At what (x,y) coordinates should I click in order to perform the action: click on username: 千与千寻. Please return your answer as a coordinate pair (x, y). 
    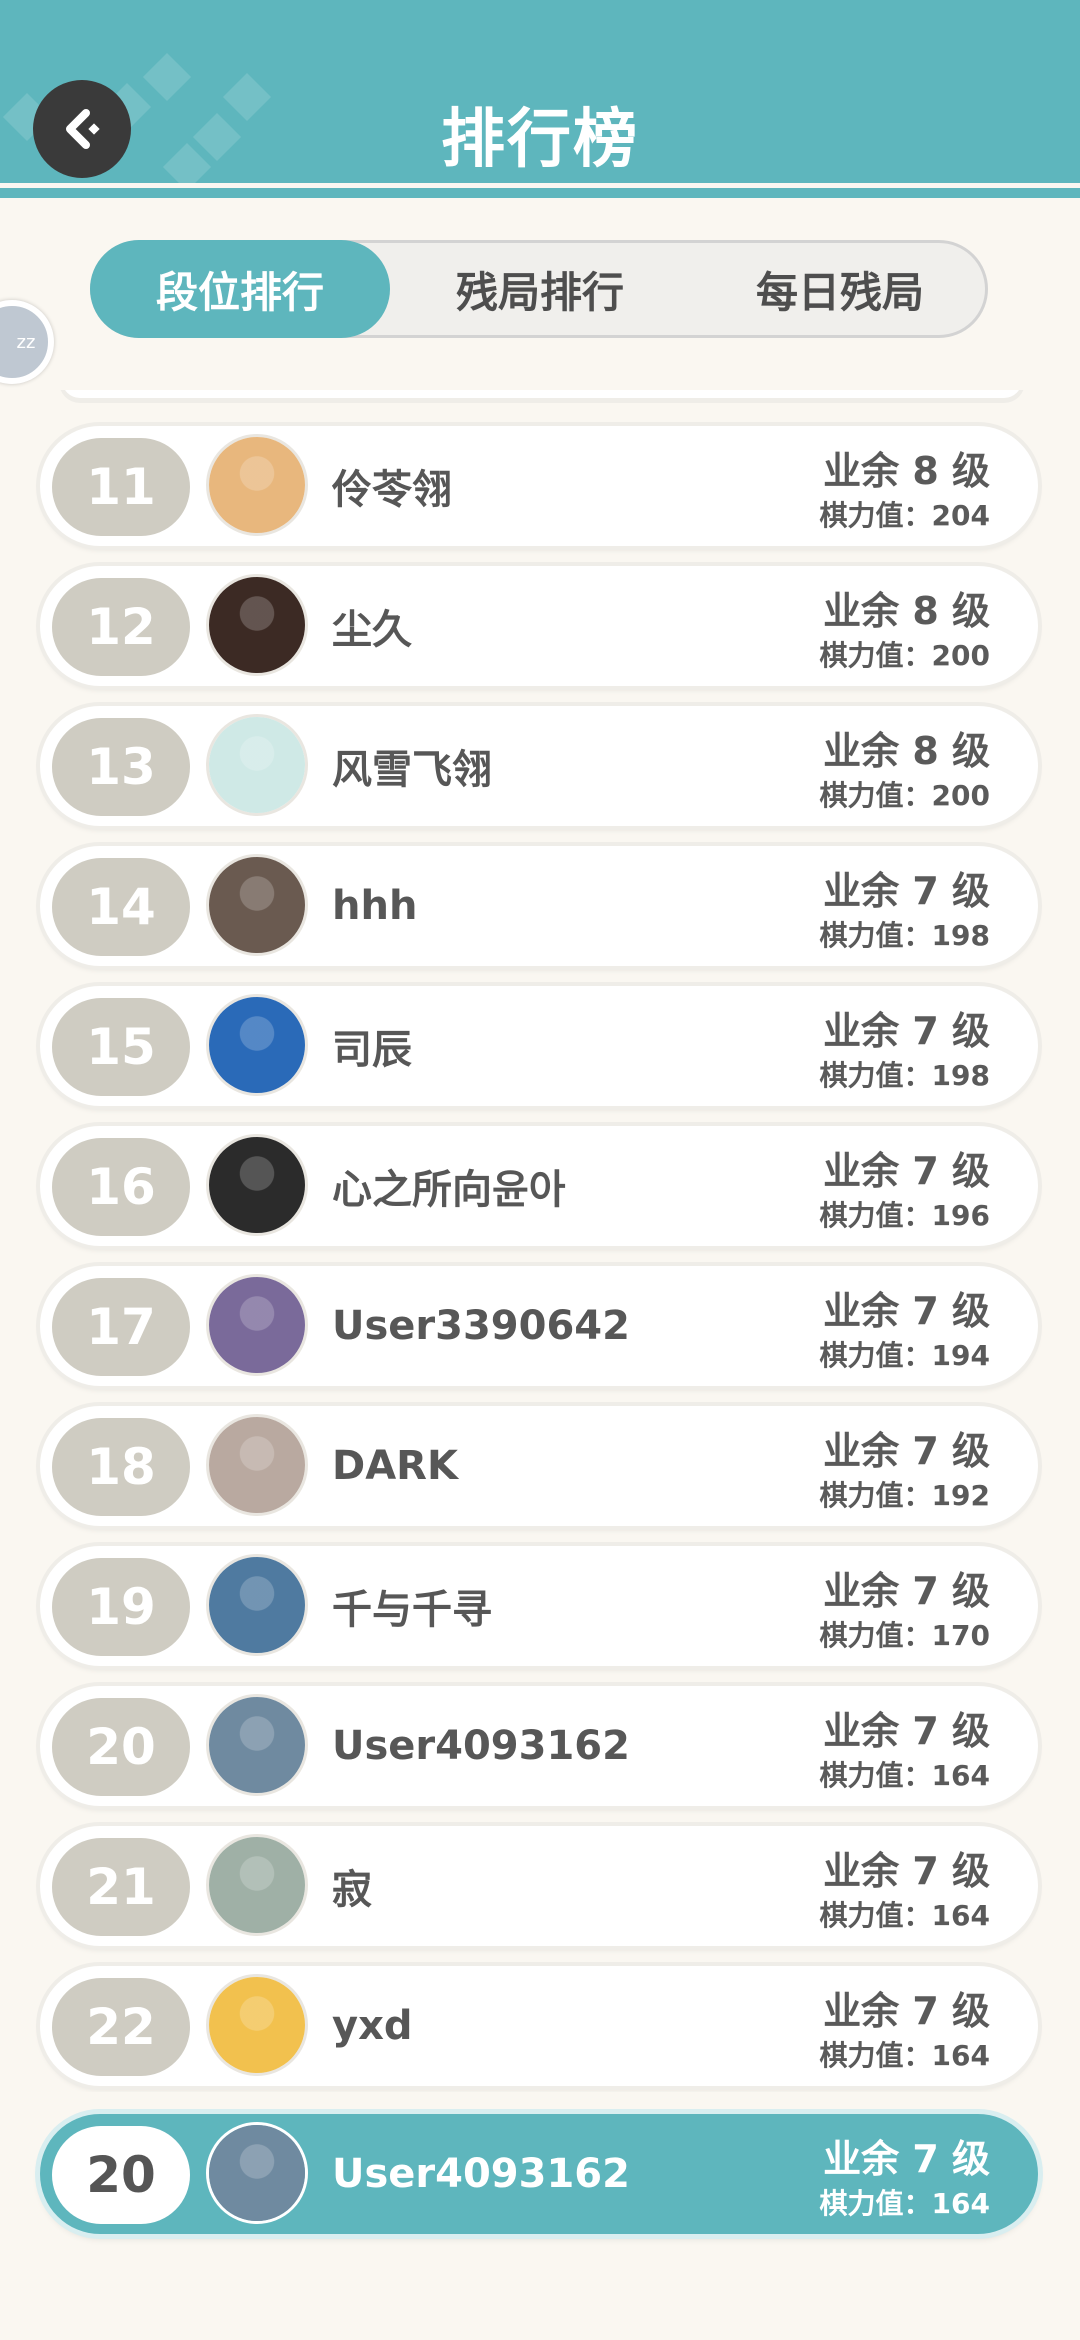
    Looking at the image, I should click on (412, 1610).